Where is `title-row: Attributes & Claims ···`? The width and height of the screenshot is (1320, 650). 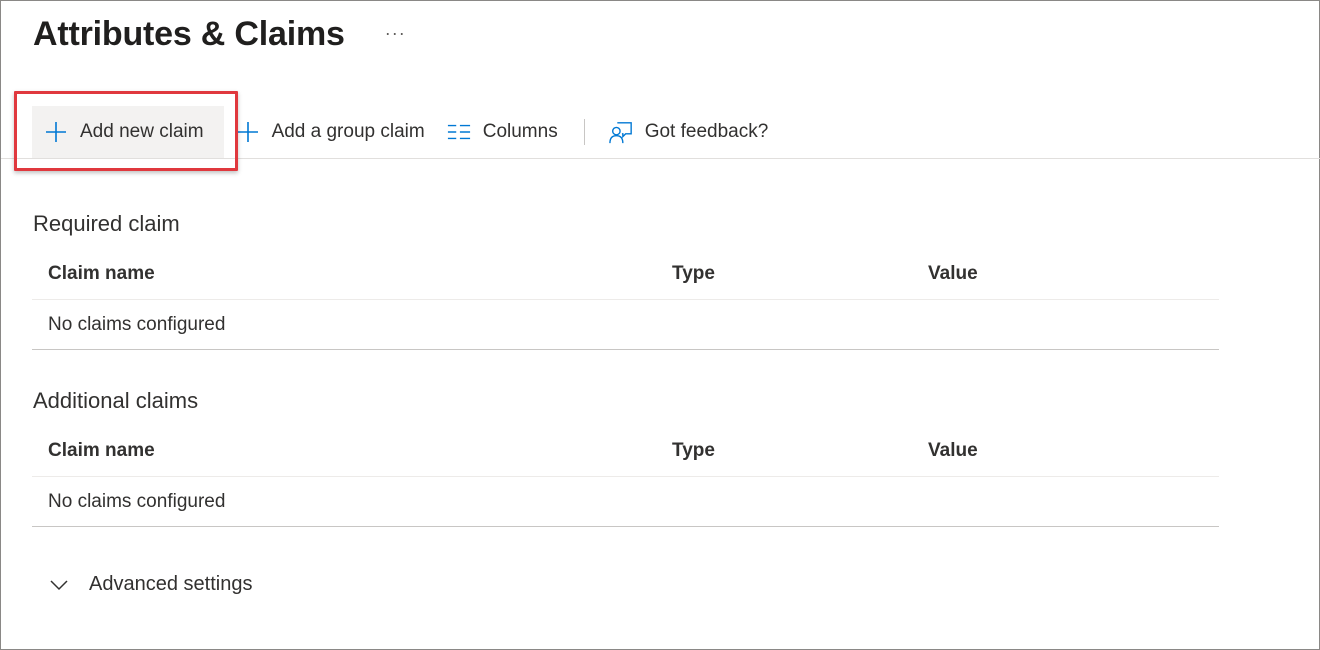 title-row: Attributes & Claims ··· is located at coordinates (219, 34).